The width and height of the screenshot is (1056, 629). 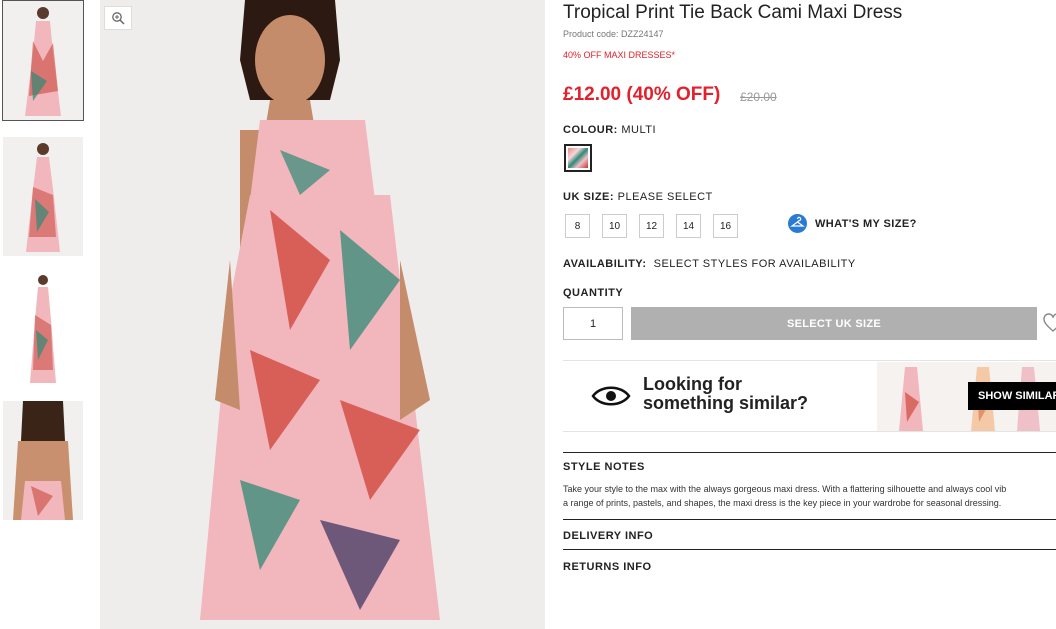 I want to click on colour-swatch-multi, so click(x=578, y=158).